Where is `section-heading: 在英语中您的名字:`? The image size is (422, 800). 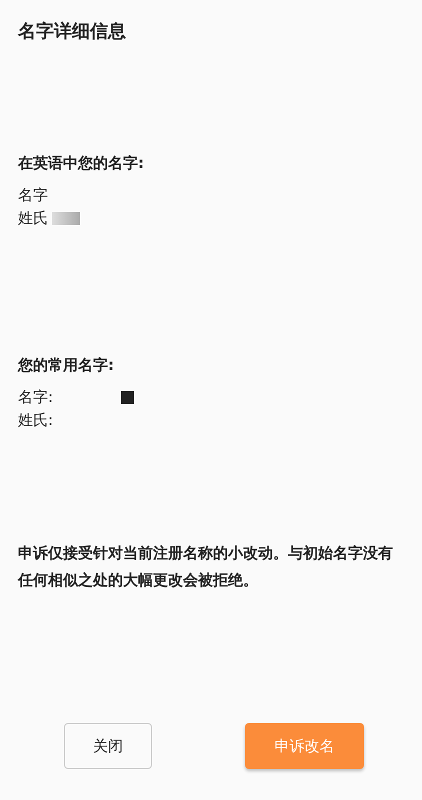
section-heading: 在英语中您的名字: is located at coordinates (81, 163).